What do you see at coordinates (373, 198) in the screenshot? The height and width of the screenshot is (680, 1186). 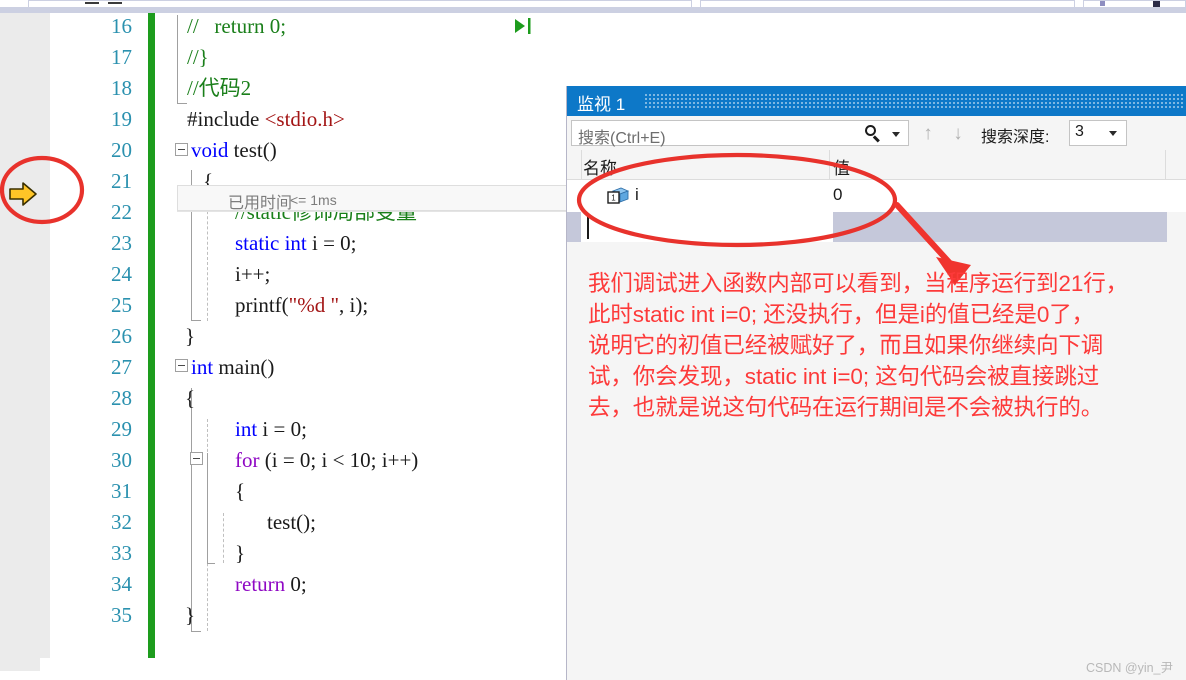 I see `elapsed-time-tooltip: 已用时间 <= 1ms` at bounding box center [373, 198].